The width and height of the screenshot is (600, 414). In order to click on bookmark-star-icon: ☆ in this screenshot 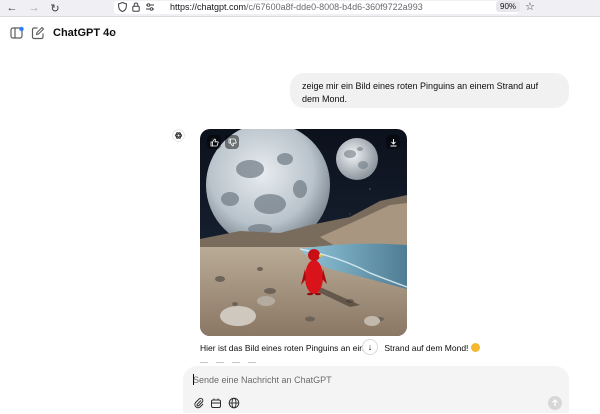, I will do `click(530, 6)`.